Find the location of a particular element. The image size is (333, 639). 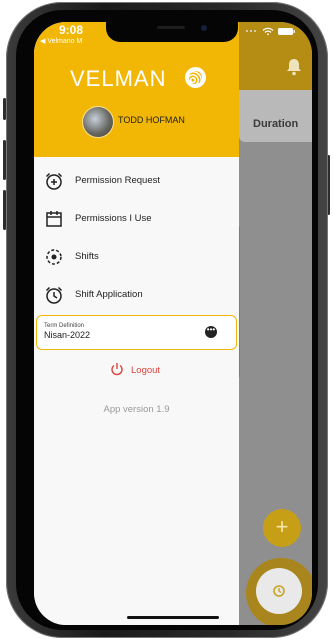

menu-item-shift-application: Shift Application is located at coordinates (136, 295).